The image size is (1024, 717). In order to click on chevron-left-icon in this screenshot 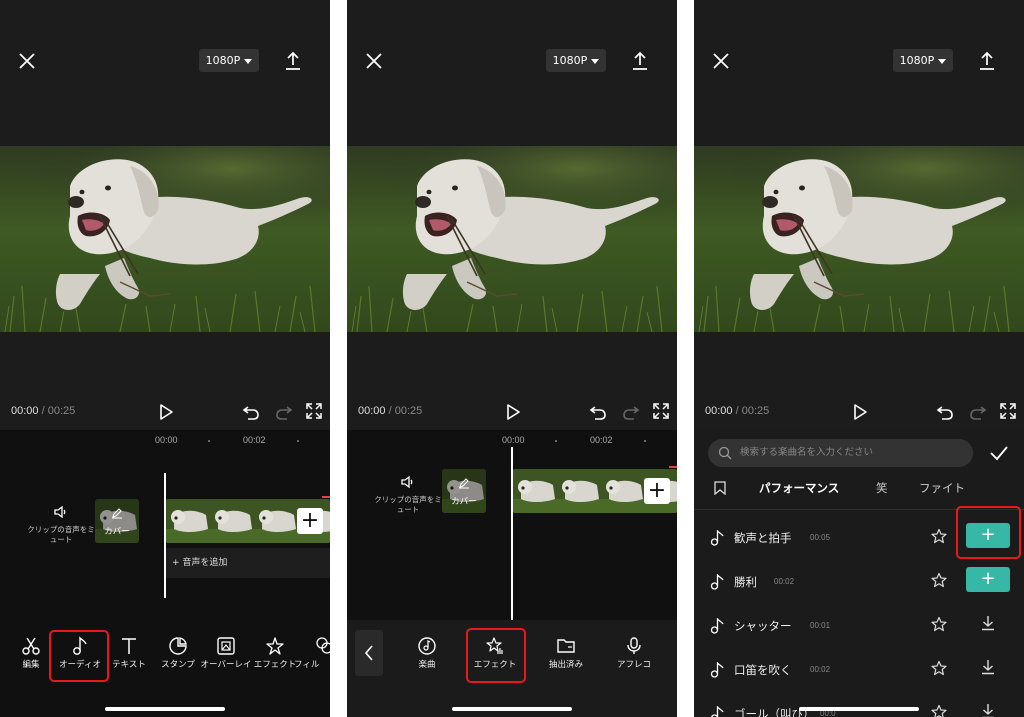, I will do `click(368, 653)`.